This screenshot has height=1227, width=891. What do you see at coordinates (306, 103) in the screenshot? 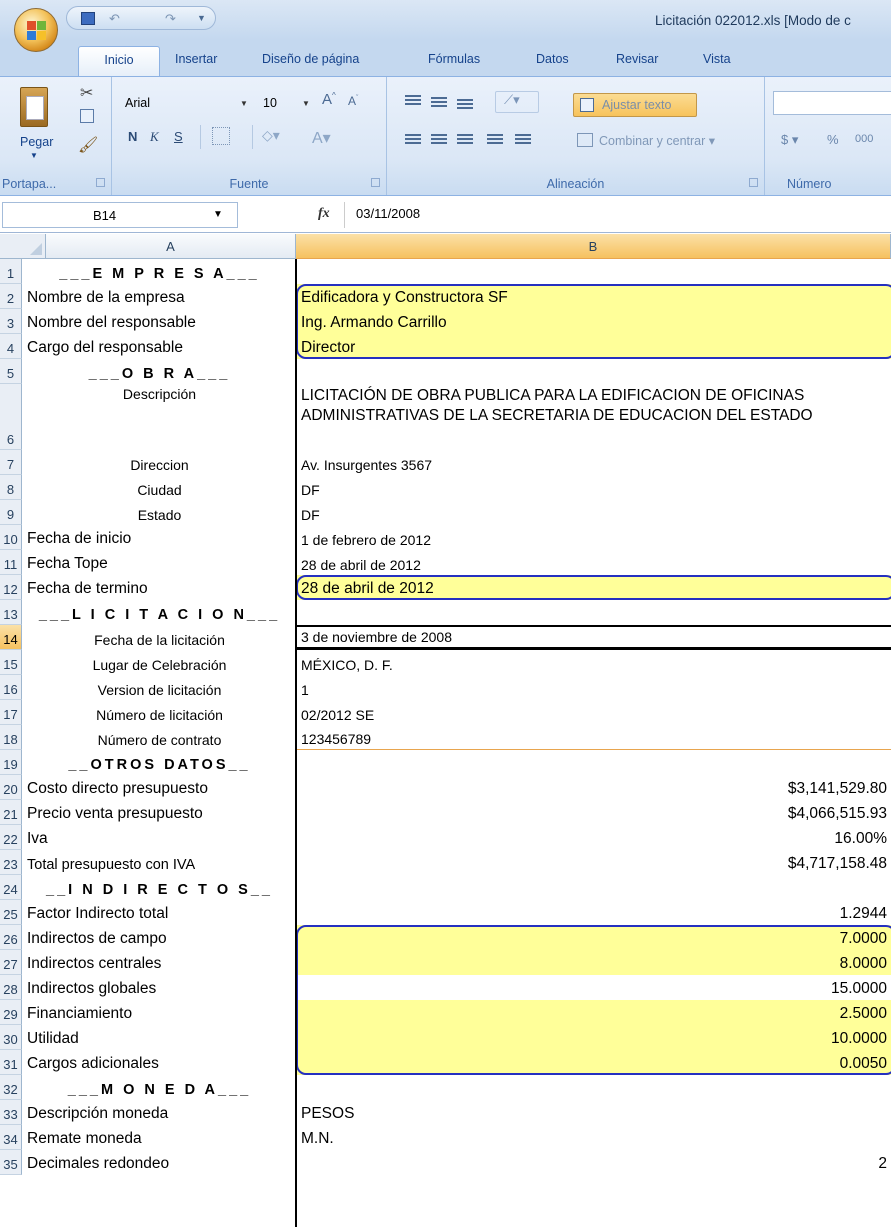
I see `font-size-dropdown-icon: ▼` at bounding box center [306, 103].